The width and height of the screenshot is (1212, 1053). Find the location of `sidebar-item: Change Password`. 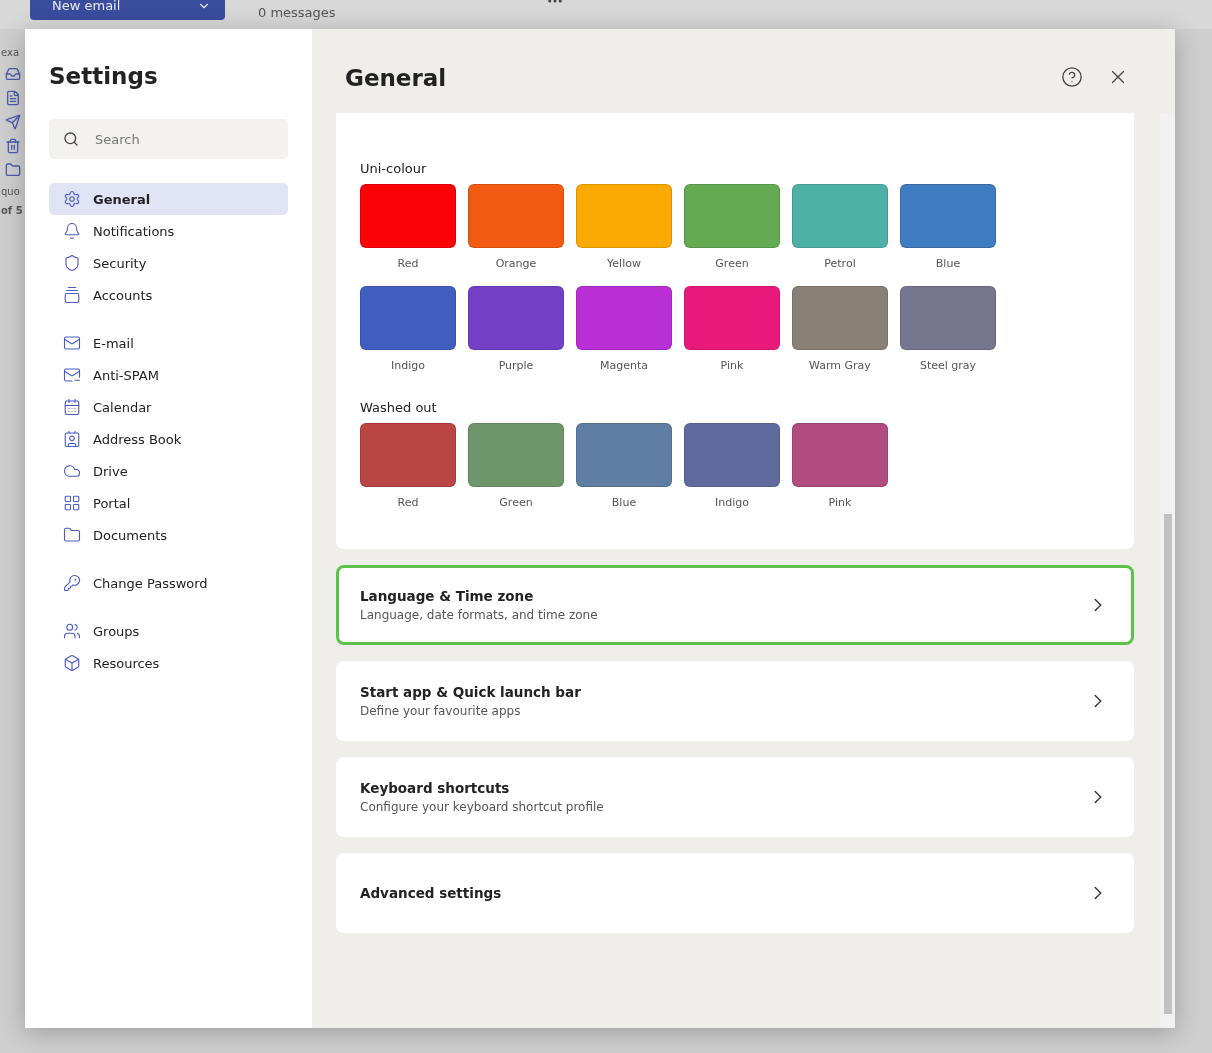

sidebar-item: Change Password is located at coordinates (168, 583).